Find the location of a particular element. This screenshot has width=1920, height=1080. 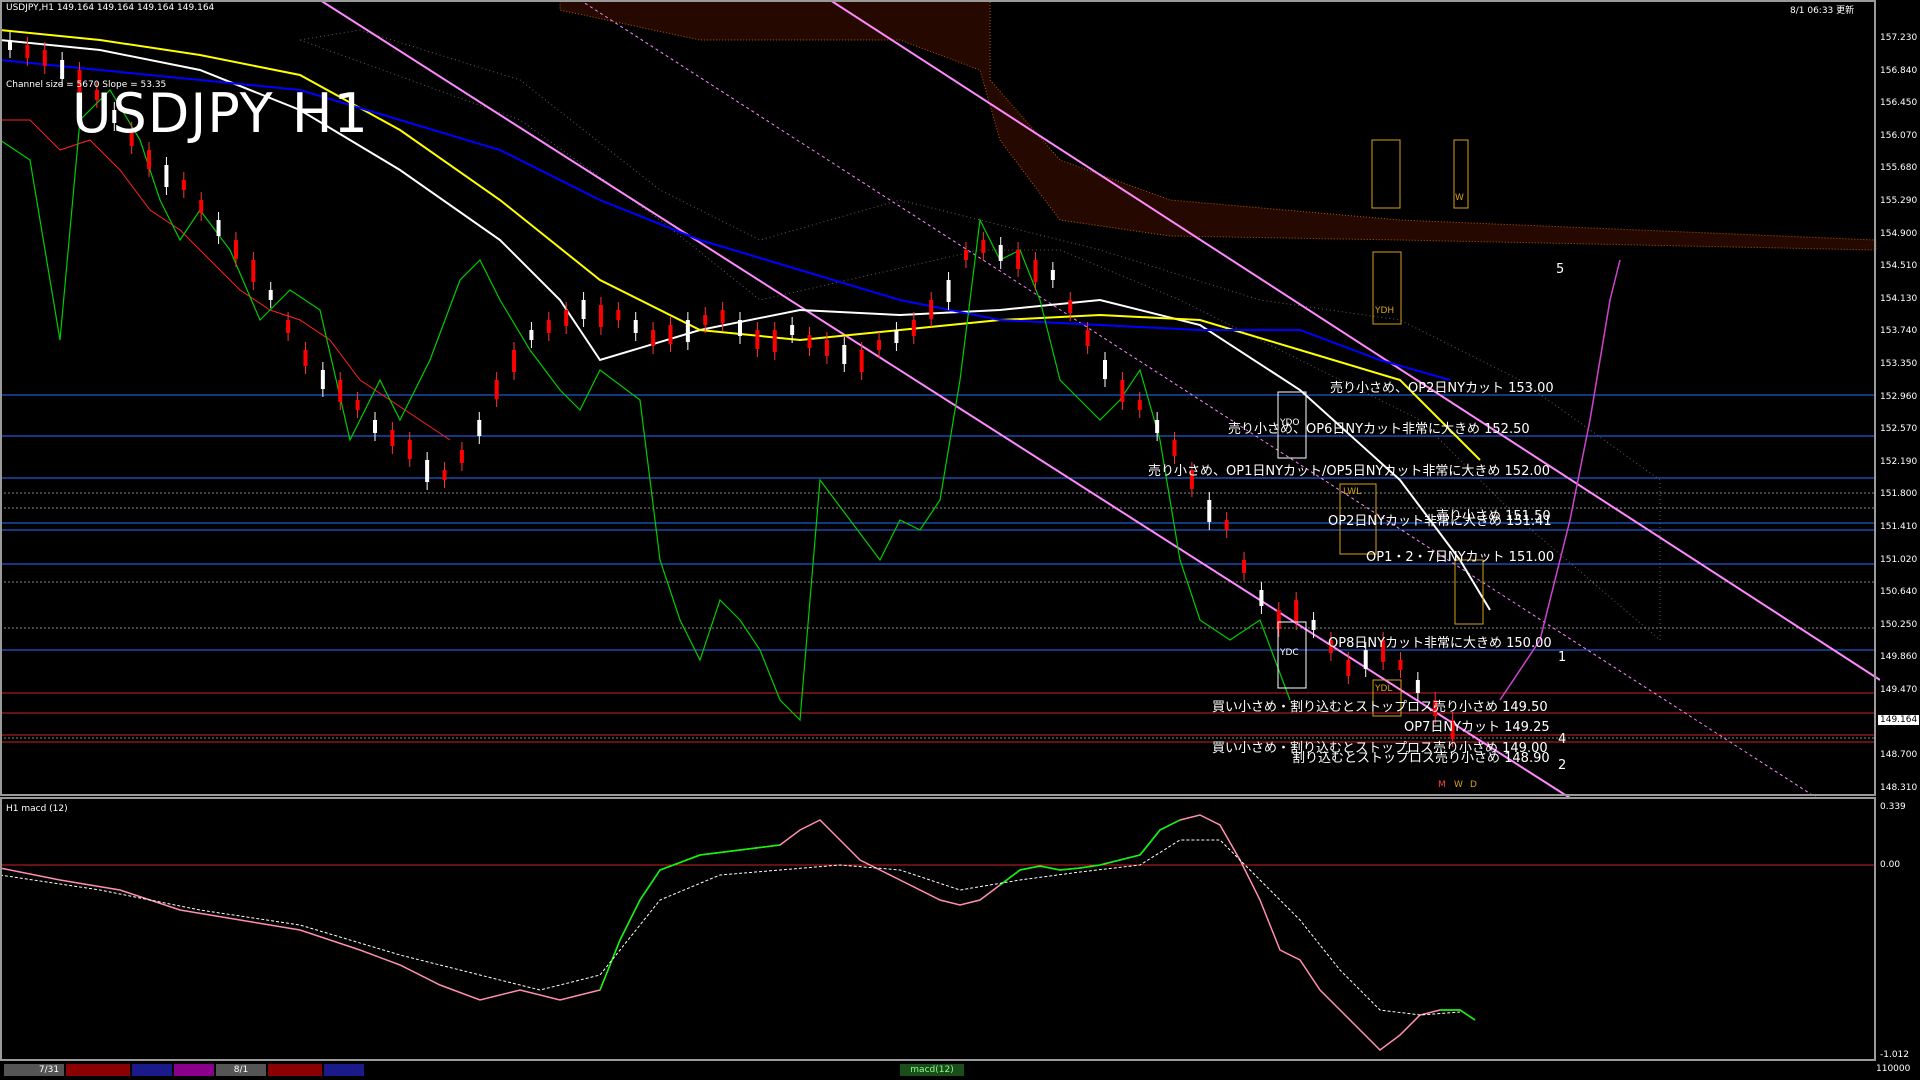

macd-axis-zero: 0.00 is located at coordinates (1890, 865).